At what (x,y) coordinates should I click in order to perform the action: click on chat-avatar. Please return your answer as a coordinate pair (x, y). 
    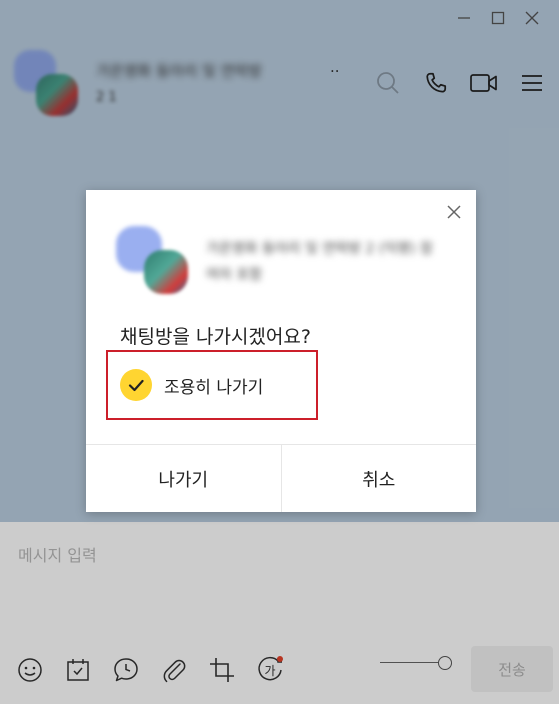
    Looking at the image, I should click on (153, 261).